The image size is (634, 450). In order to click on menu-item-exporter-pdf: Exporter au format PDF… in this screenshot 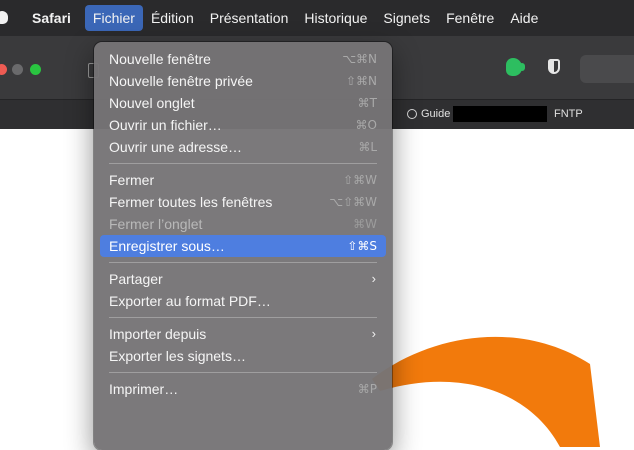, I will do `click(243, 301)`.